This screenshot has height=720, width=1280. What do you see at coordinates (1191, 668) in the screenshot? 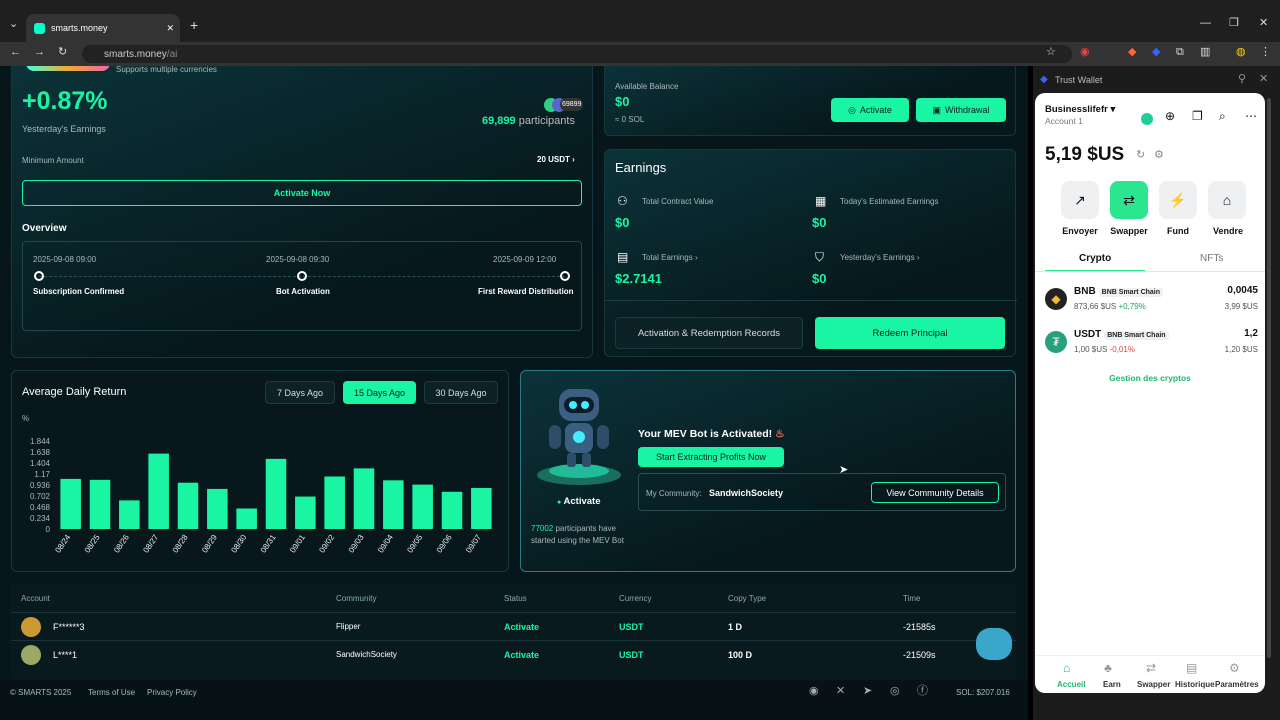
I see `history-icon: ▤` at bounding box center [1191, 668].